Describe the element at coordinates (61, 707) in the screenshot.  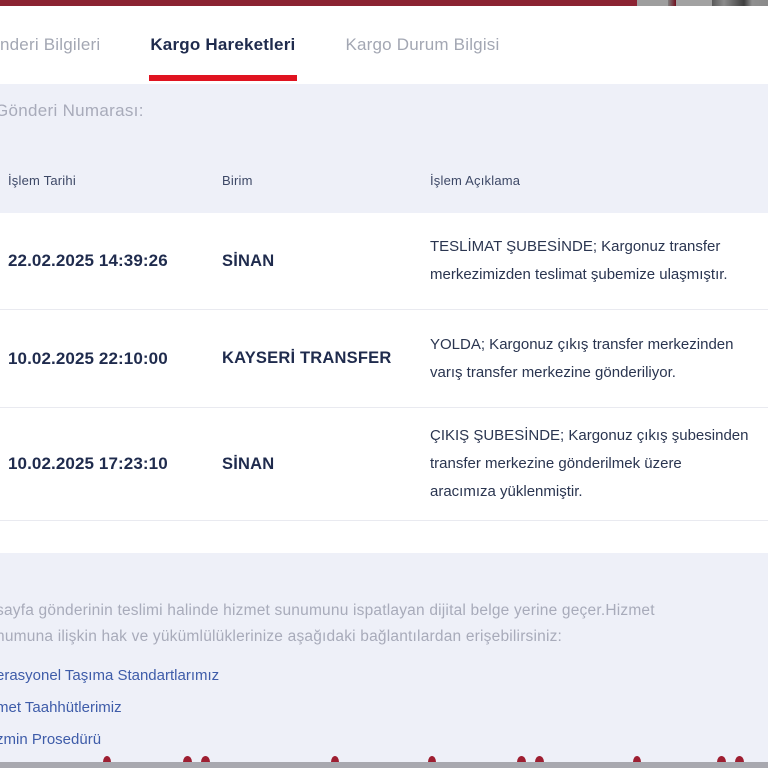
I see `link-taahhutlerimiz: met Taahhütlerimiz` at that location.